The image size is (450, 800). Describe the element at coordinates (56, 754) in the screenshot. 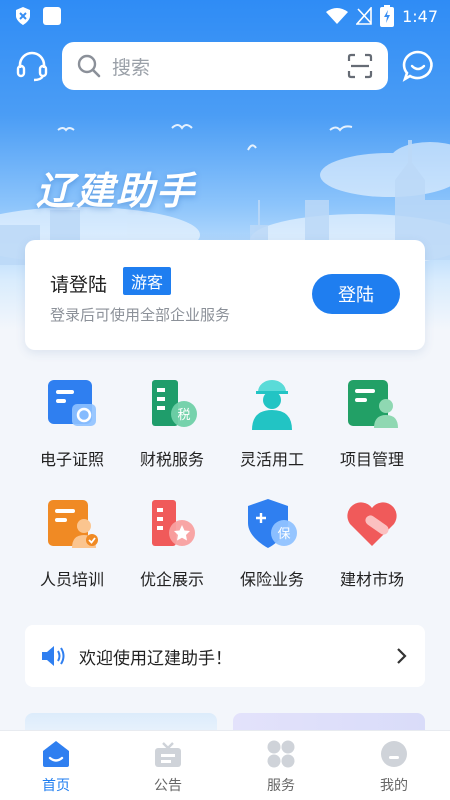

I see `home-icon` at that location.